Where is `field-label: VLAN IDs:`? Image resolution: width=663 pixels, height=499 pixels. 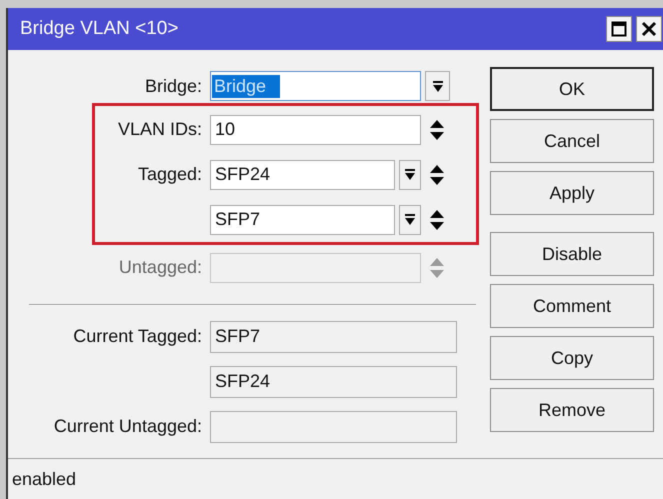 field-label: VLAN IDs: is located at coordinates (160, 129).